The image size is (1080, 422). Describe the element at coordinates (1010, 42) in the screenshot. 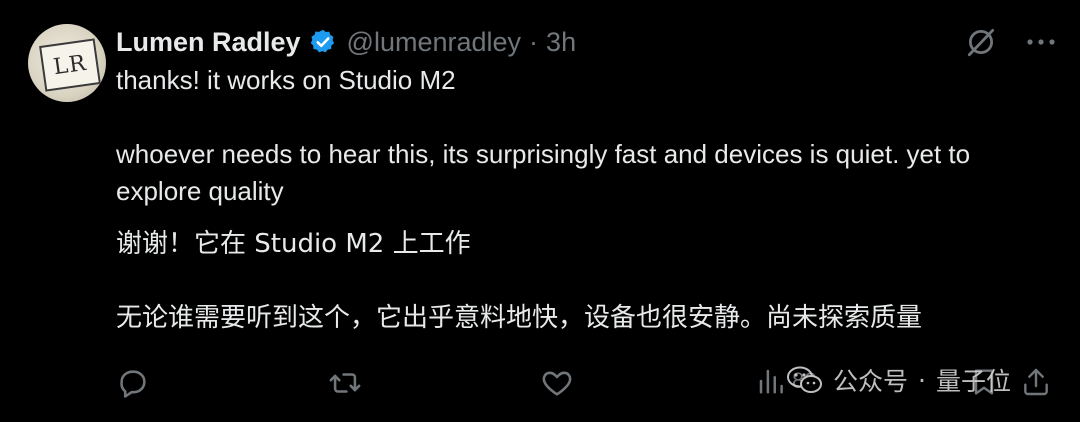

I see `top-actions` at that location.